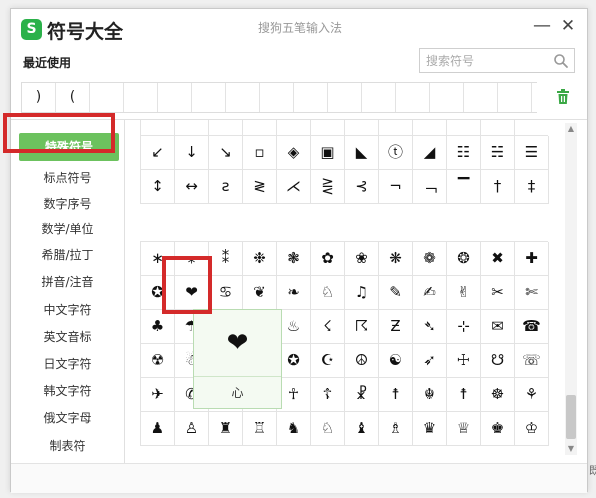 The image size is (596, 498). Describe the element at coordinates (532, 395) in the screenshot. I see `symbol-cell: ⚘` at that location.